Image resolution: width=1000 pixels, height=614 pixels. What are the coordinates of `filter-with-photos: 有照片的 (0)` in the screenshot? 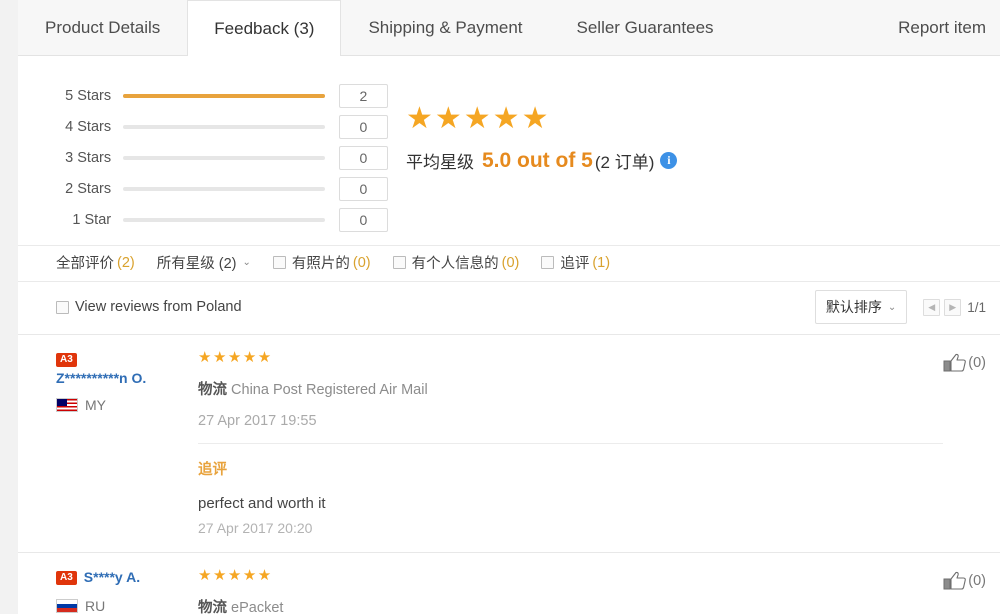 It's located at (321, 262).